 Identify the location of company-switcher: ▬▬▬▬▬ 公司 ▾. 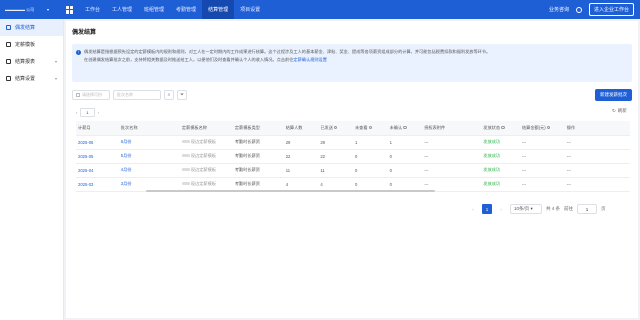
(30, 10).